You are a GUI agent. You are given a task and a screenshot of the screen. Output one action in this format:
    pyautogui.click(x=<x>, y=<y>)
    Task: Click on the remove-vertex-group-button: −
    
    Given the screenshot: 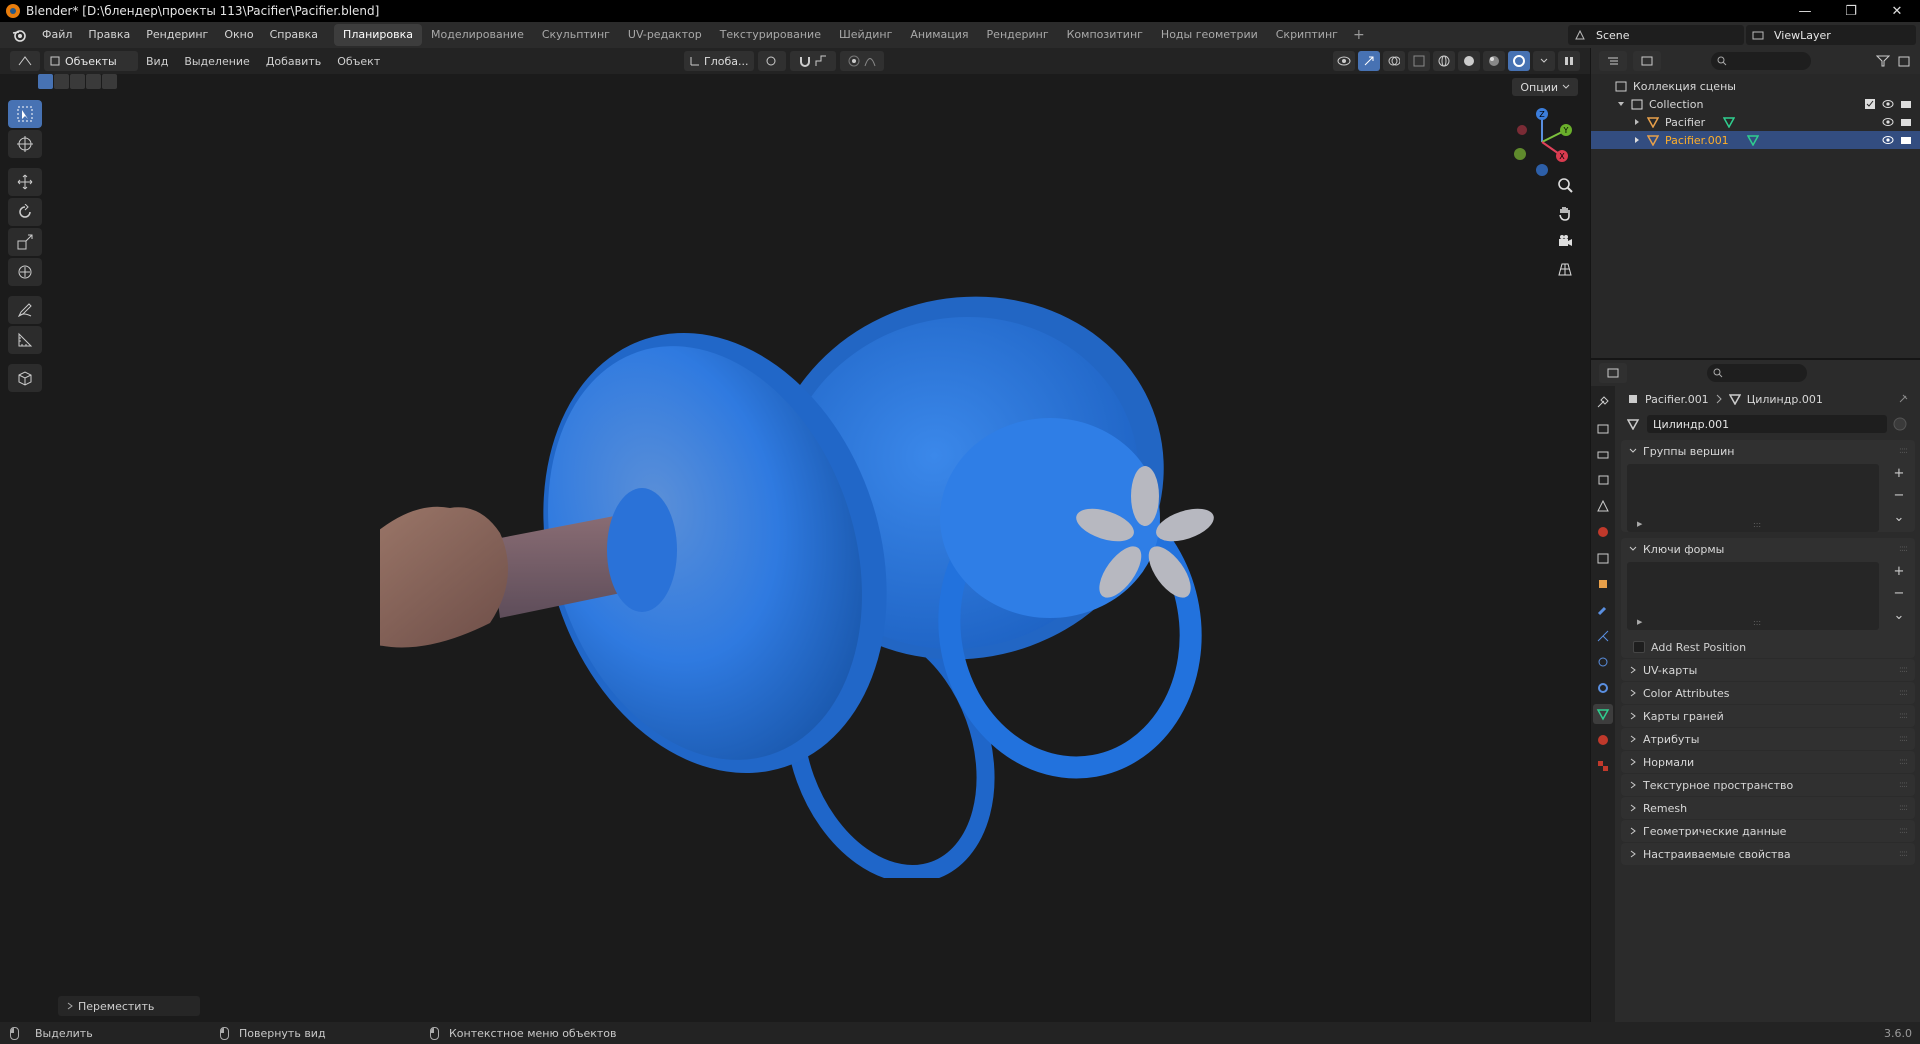 What is the action you would take?
    pyautogui.click(x=1899, y=495)
    